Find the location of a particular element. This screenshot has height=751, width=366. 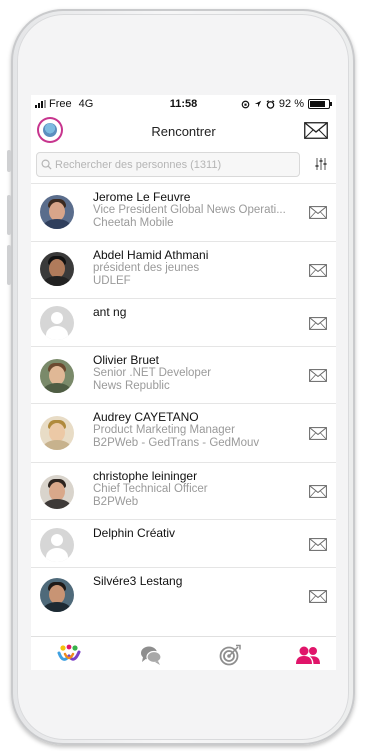

person-company: News Republic is located at coordinates (131, 386).